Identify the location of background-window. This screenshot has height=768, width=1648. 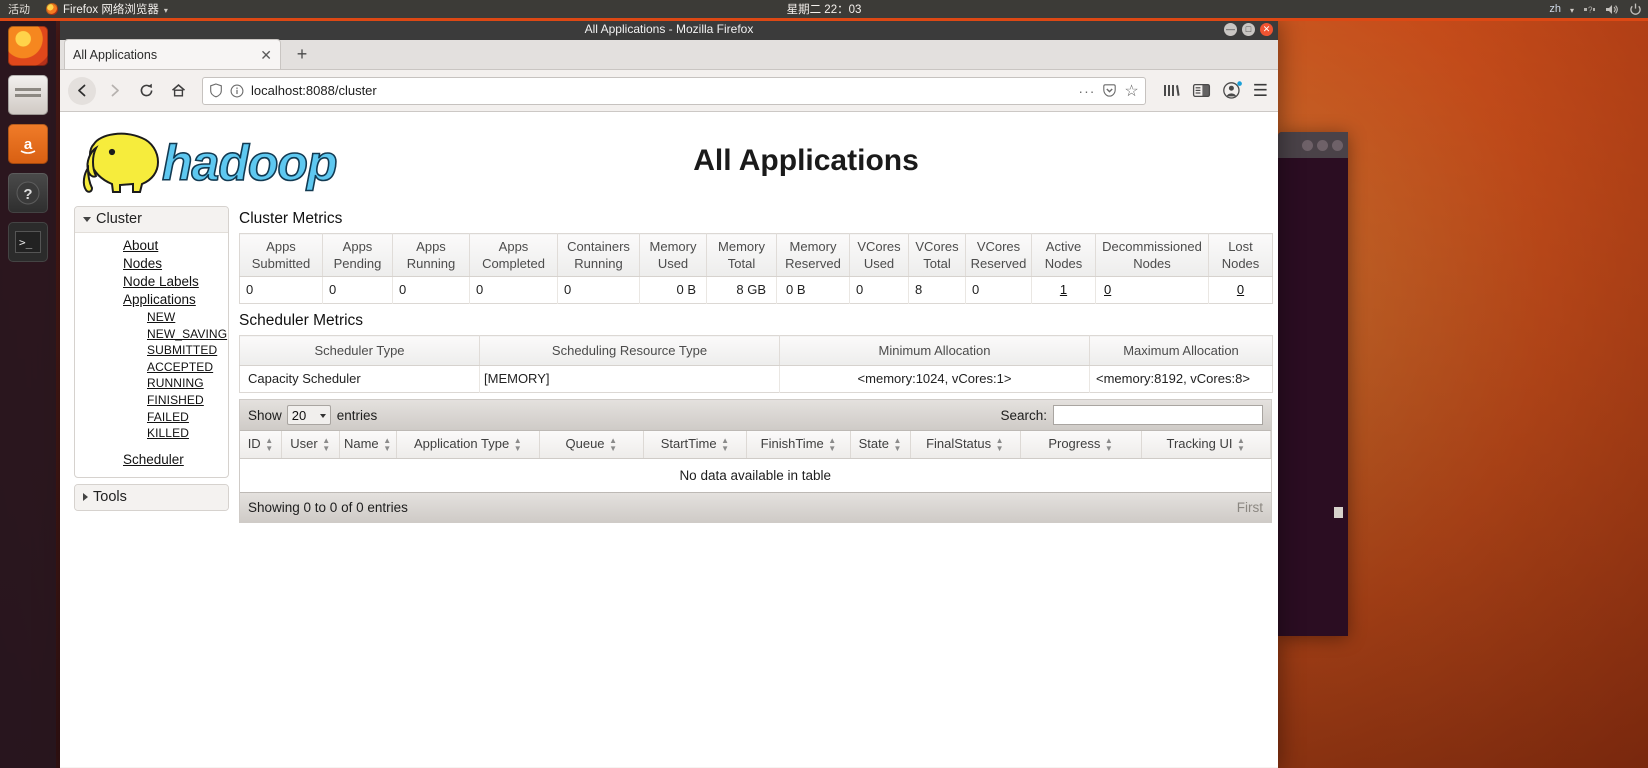
(1313, 384).